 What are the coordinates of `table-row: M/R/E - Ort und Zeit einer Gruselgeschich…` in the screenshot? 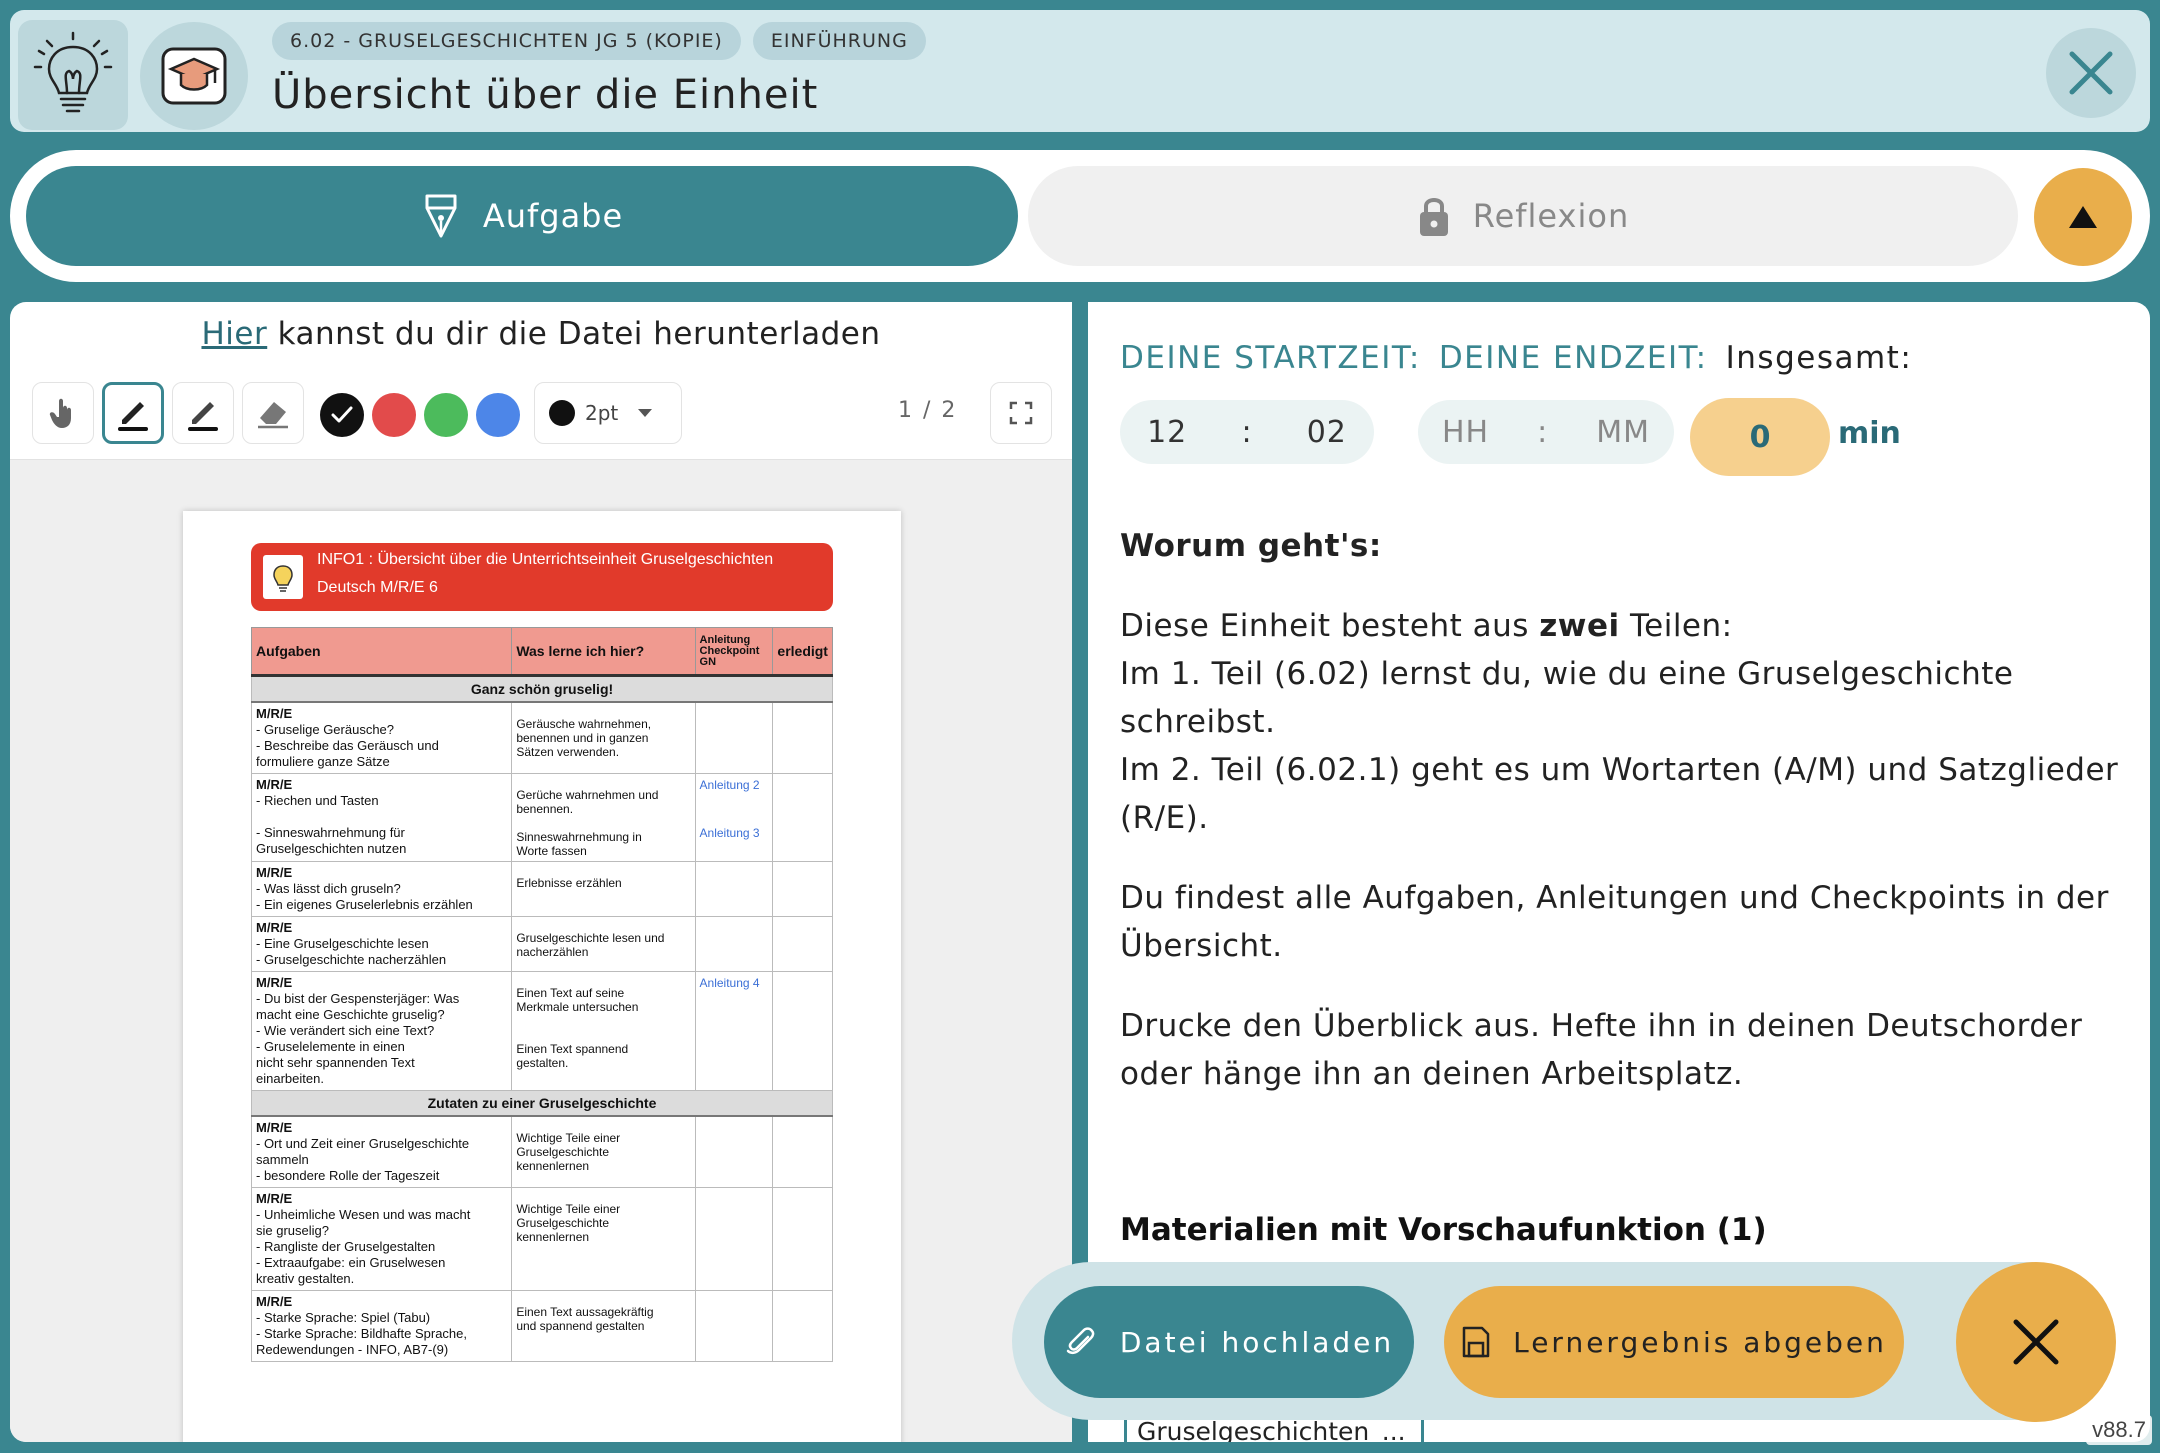 It's located at (541, 1151).